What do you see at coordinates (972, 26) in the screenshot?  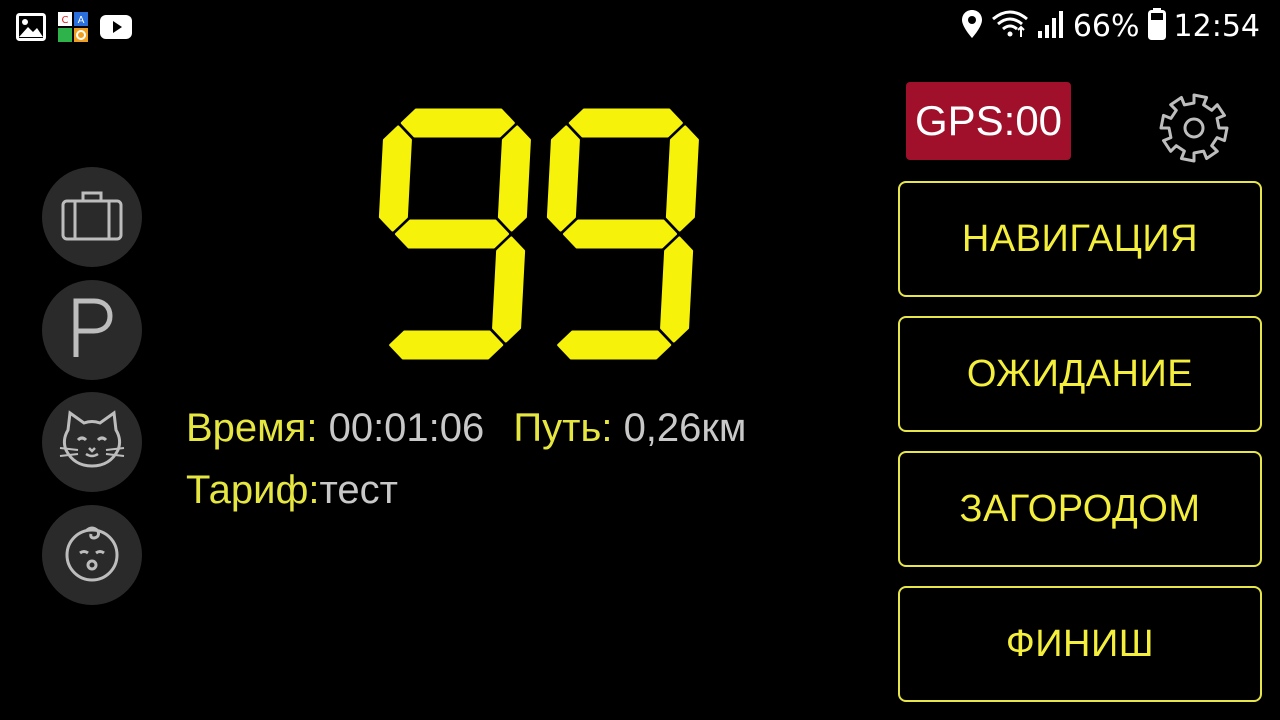 I see `location-icon` at bounding box center [972, 26].